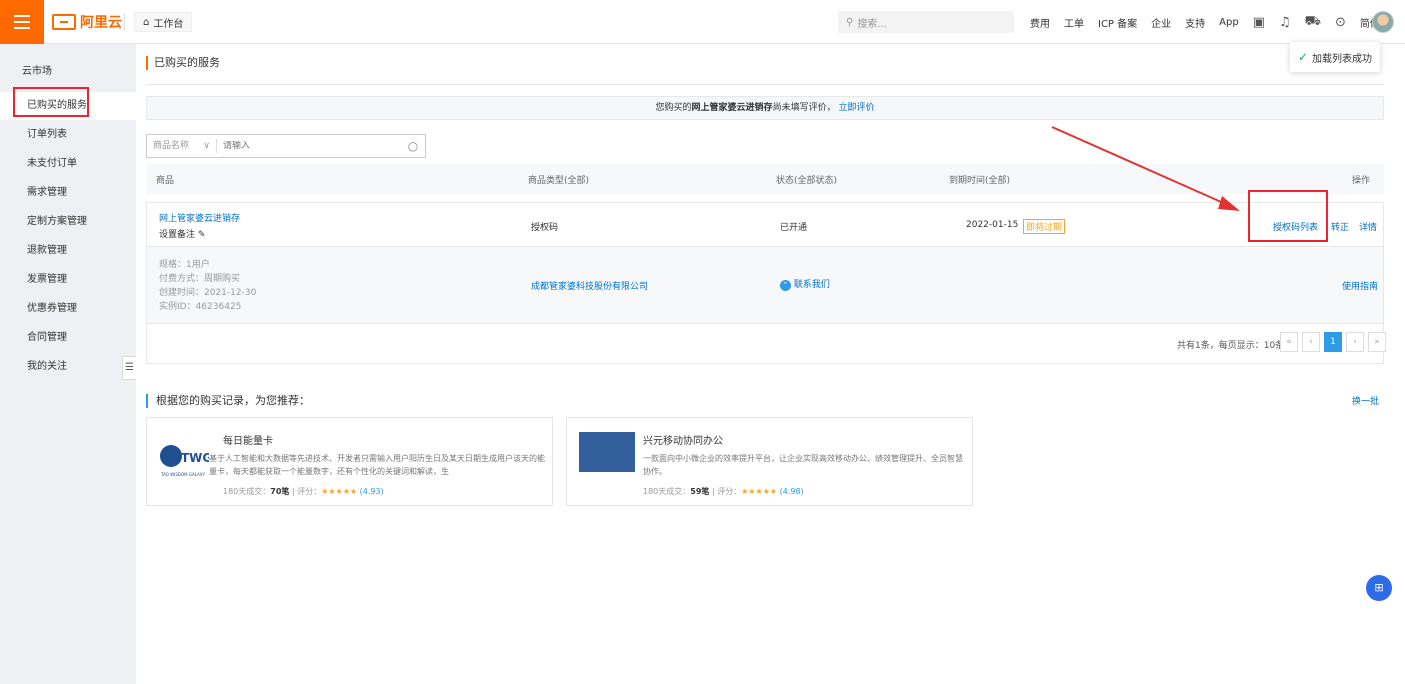 This screenshot has height=684, width=1405. What do you see at coordinates (1161, 22) in the screenshot?
I see `nav-enterprise: 企业` at bounding box center [1161, 22].